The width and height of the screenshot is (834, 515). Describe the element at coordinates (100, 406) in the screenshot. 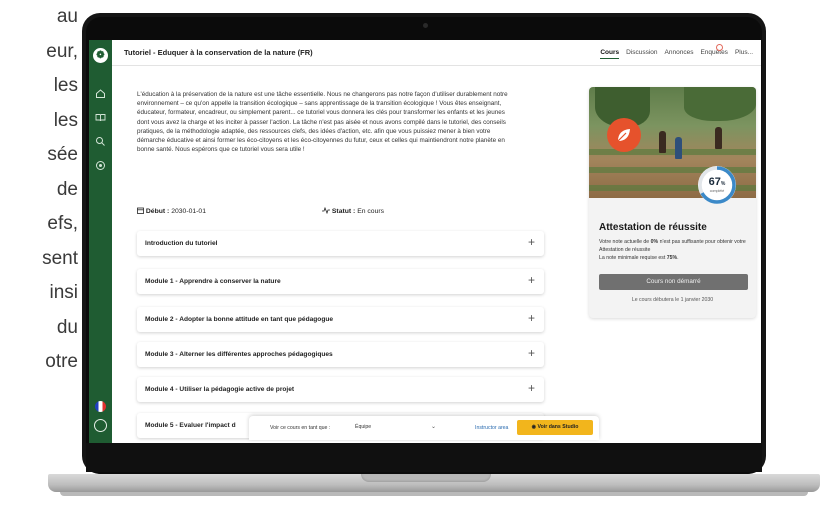

I see `language-flag-icon` at that location.